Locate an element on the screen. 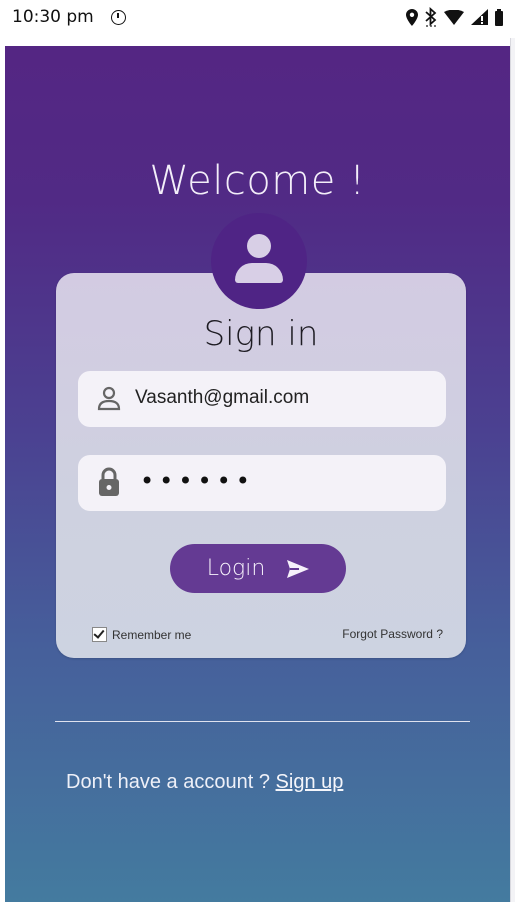  status-bar: 10:30 pm is located at coordinates (257, 19).